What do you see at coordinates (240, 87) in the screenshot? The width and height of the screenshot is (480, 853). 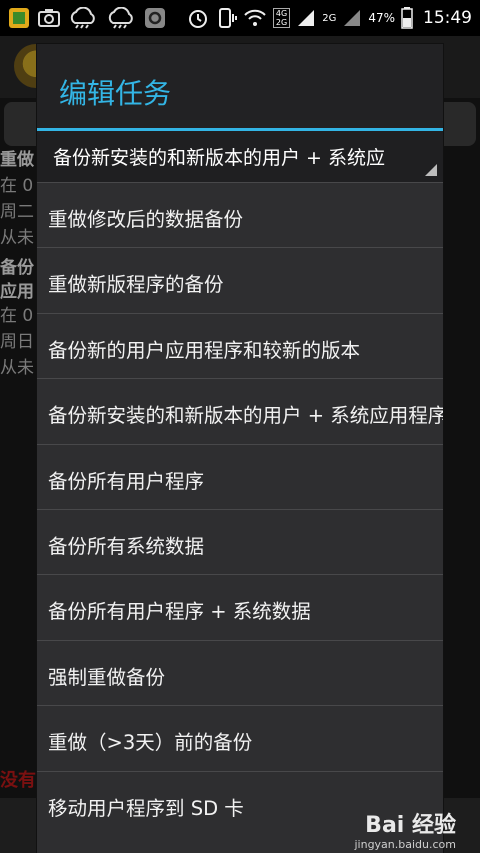 I see `dialog-title-bar: 编辑任务` at bounding box center [240, 87].